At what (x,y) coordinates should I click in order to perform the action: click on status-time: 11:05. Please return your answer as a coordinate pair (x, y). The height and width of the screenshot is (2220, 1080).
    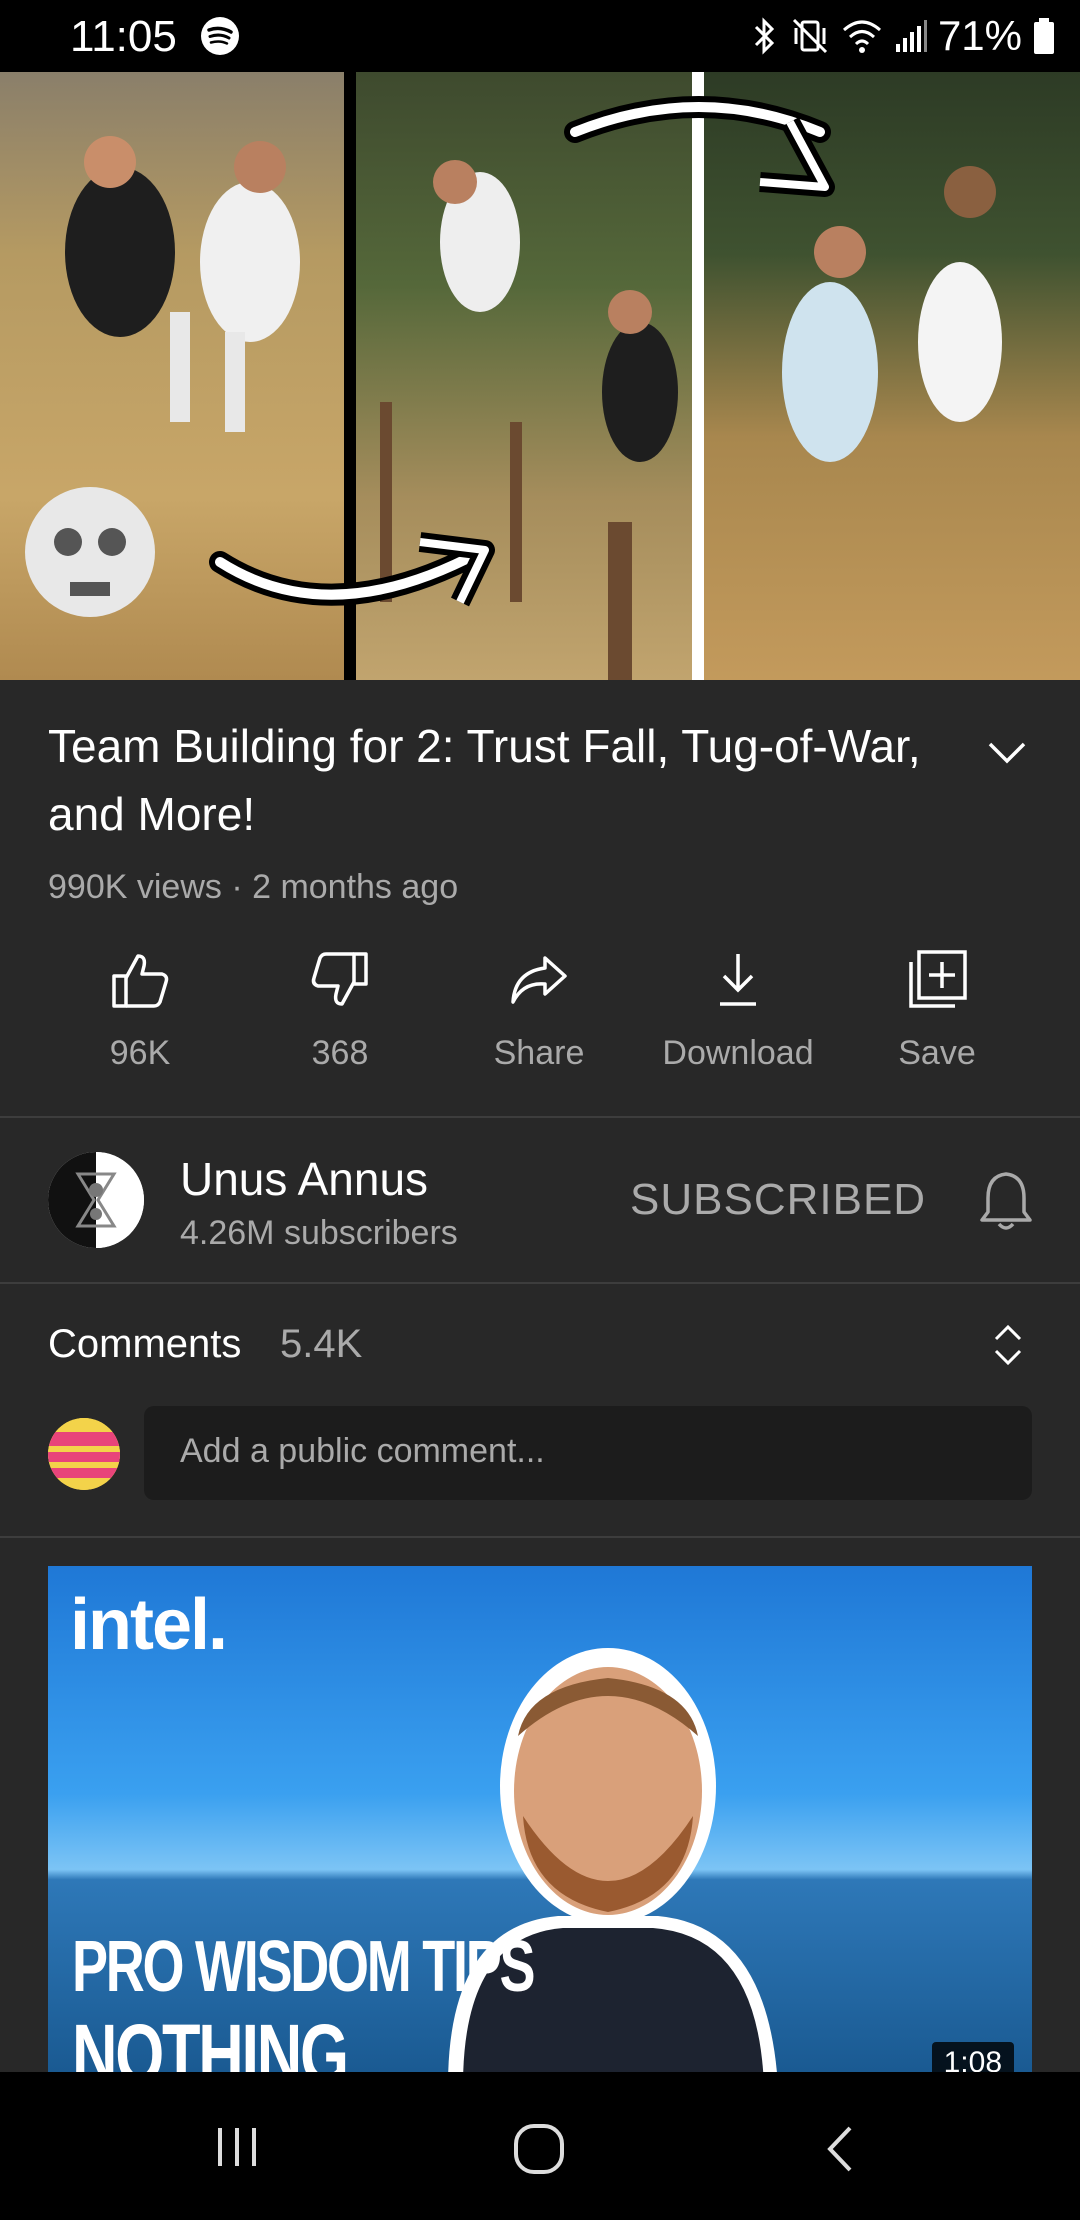
    Looking at the image, I should click on (123, 36).